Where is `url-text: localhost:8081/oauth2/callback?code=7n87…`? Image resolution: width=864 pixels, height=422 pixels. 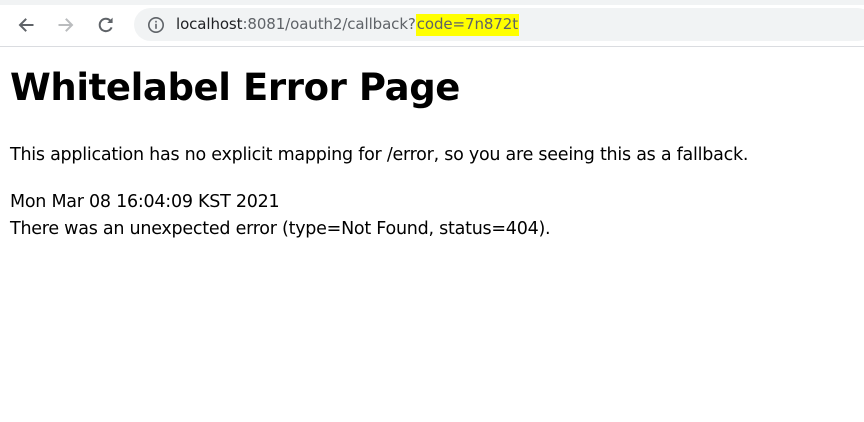
url-text: localhost:8081/oauth2/callback?code=7n87… is located at coordinates (347, 25).